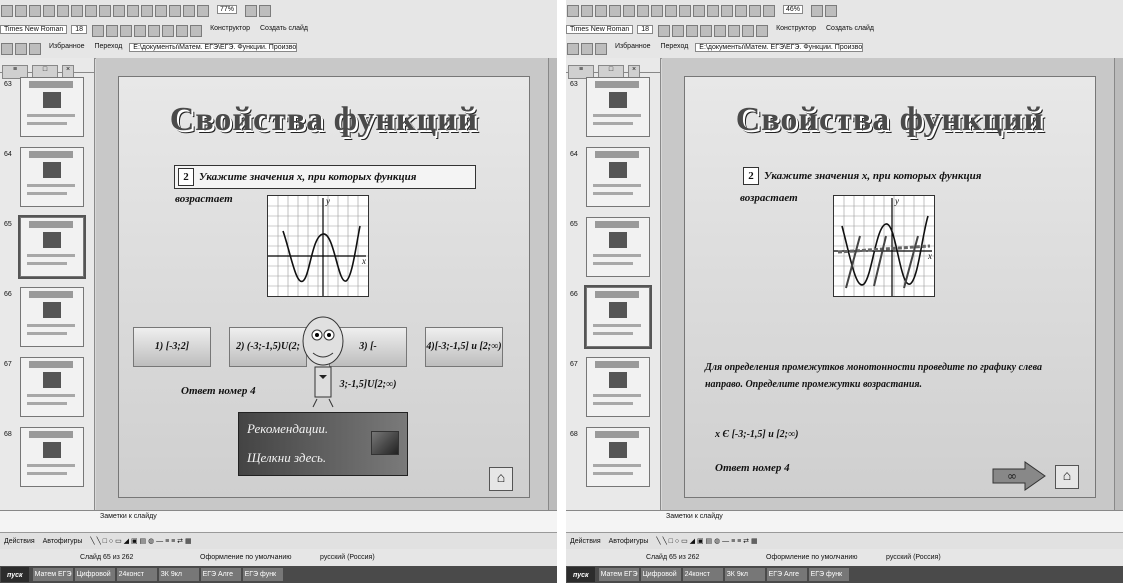 Image resolution: width=1123 pixels, height=583 pixels. What do you see at coordinates (601, 11) in the screenshot?
I see `save-icon` at bounding box center [601, 11].